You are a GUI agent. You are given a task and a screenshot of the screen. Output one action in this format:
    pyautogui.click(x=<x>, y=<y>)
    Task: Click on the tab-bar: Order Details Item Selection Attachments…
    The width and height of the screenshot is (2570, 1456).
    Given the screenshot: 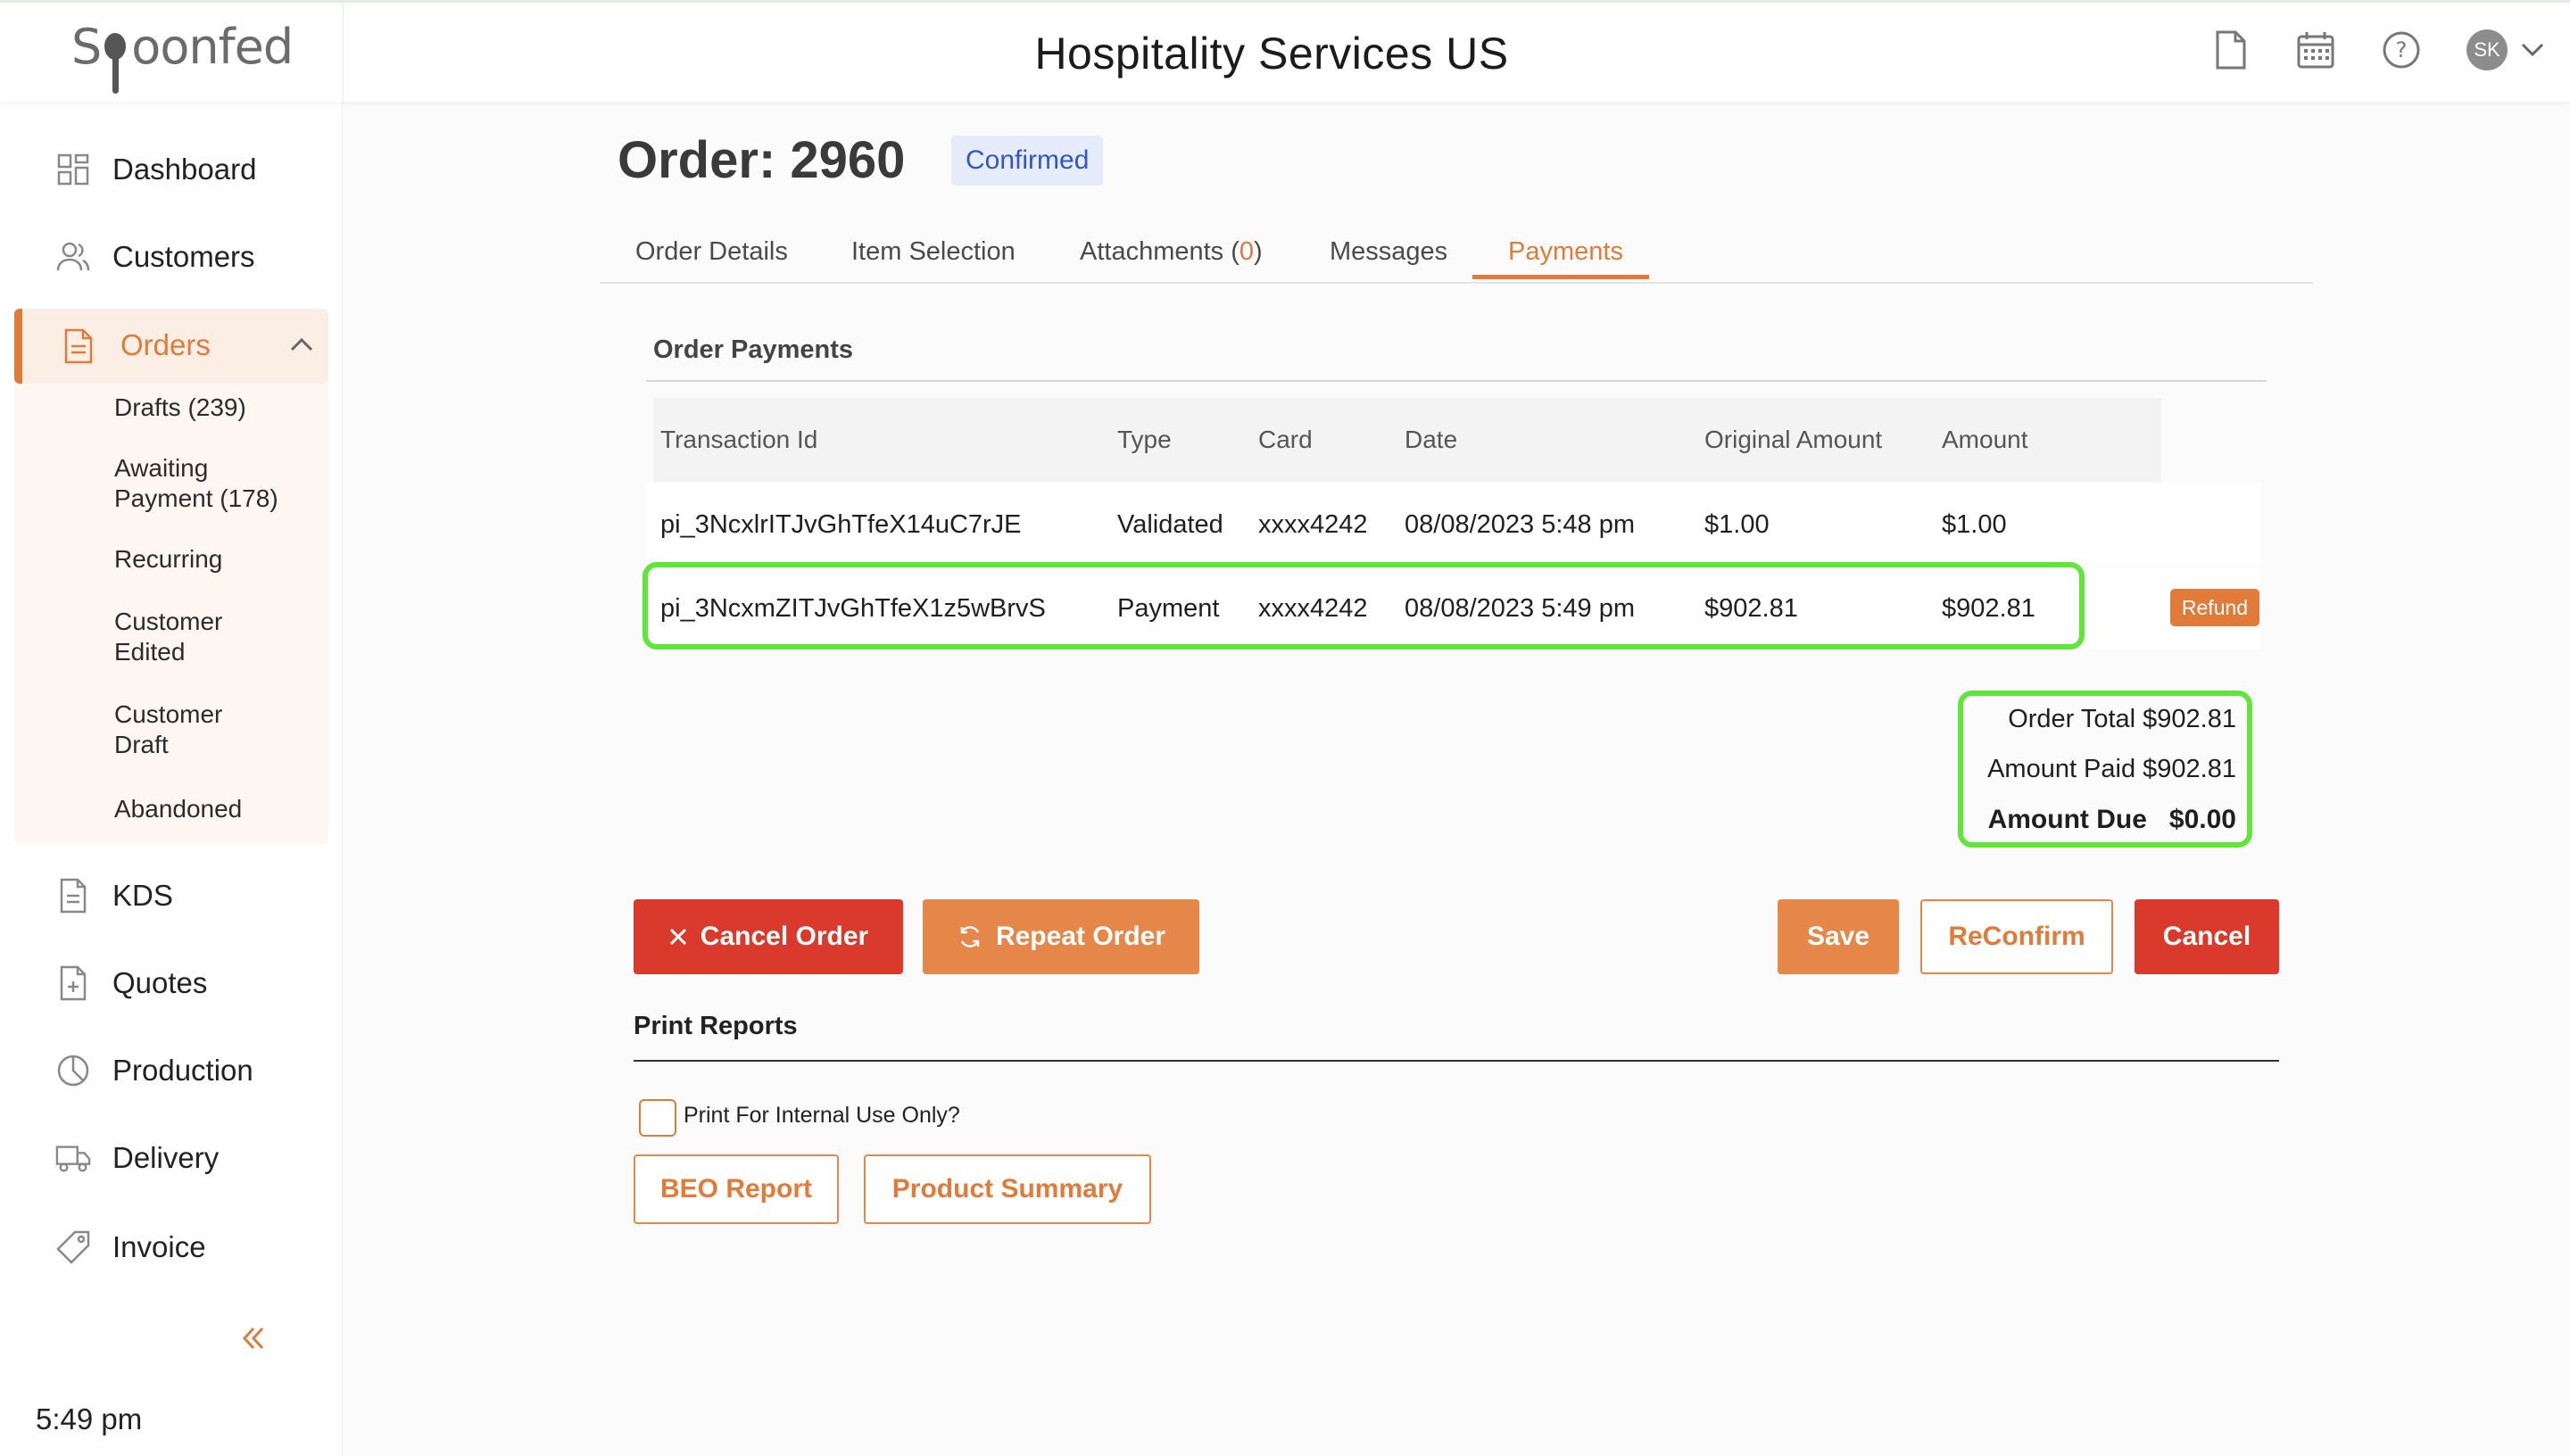 What is the action you would take?
    pyautogui.click(x=1456, y=256)
    